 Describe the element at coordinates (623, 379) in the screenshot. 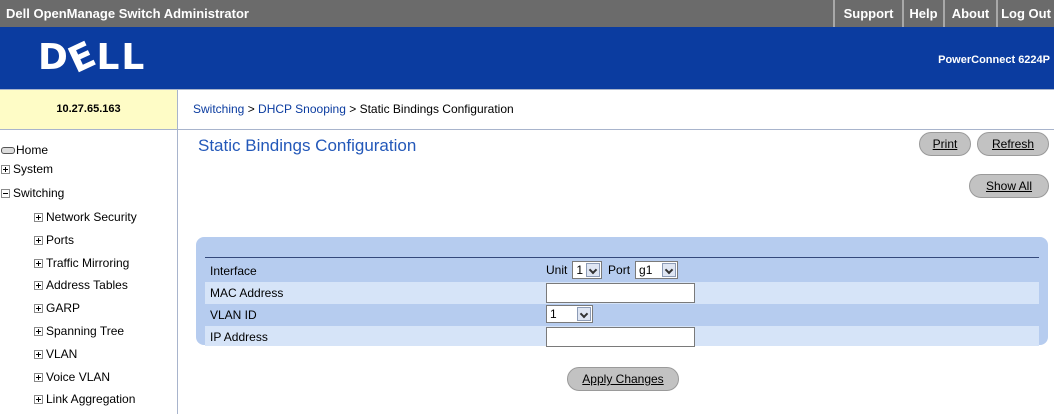

I see `apply-changes-button: Apply Changes` at that location.